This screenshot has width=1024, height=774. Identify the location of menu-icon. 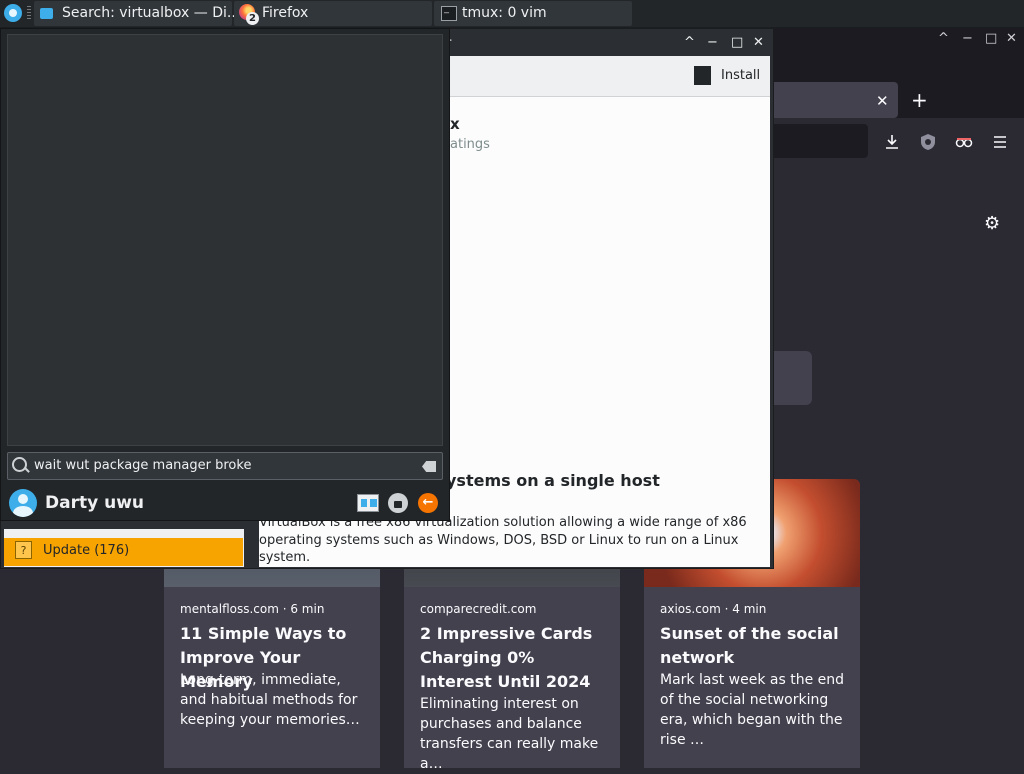
(1000, 142).